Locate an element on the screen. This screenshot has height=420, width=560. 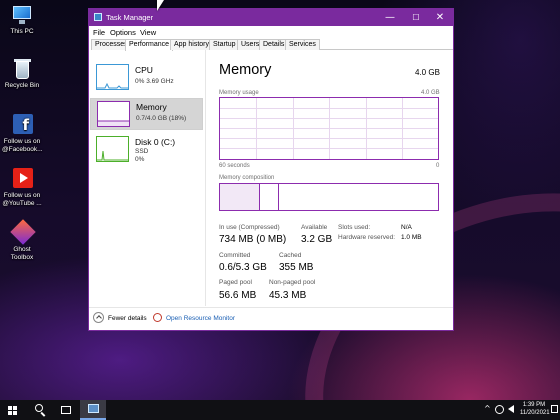
desktop-icon-label: Ghost Toolbox is located at coordinates (22, 253).